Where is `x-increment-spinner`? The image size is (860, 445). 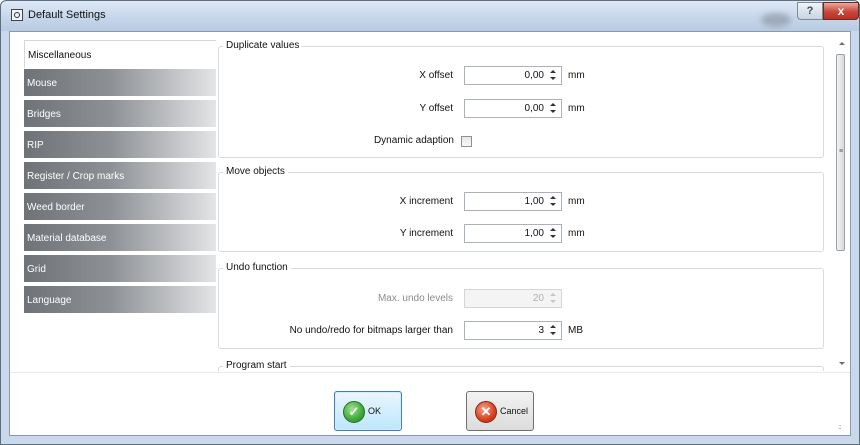 x-increment-spinner is located at coordinates (553, 201).